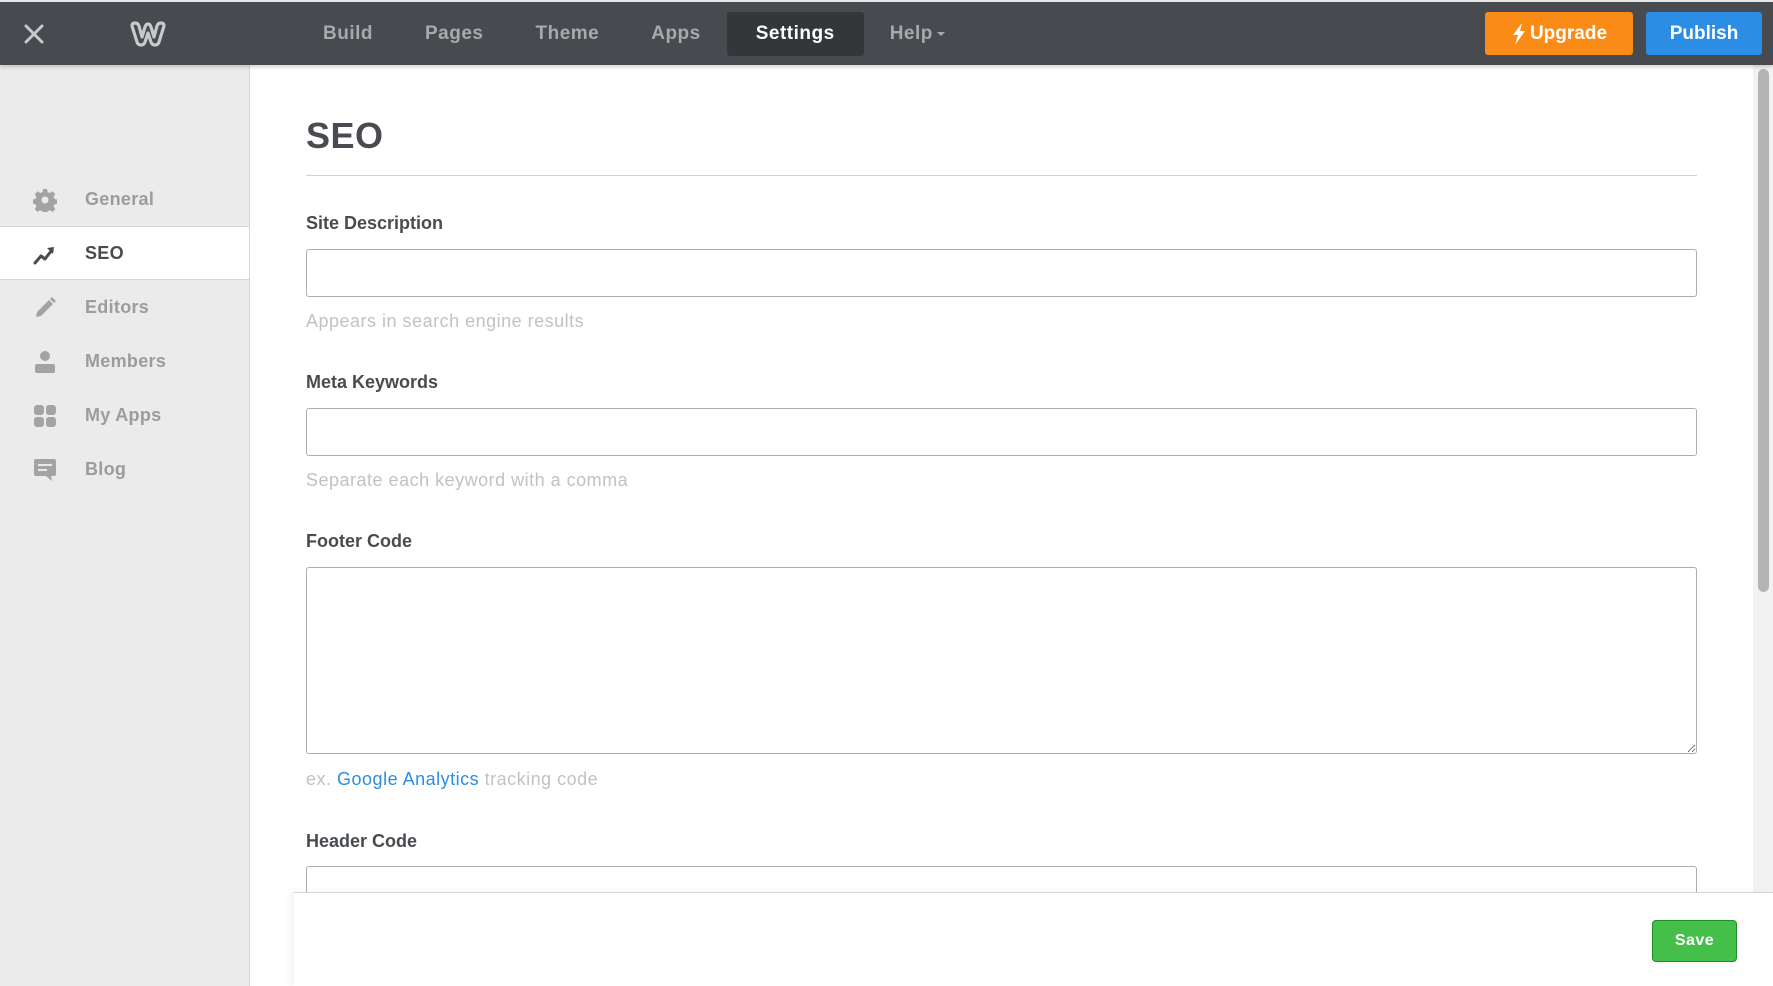  Describe the element at coordinates (1033, 939) in the screenshot. I see `save-footer: Save` at that location.